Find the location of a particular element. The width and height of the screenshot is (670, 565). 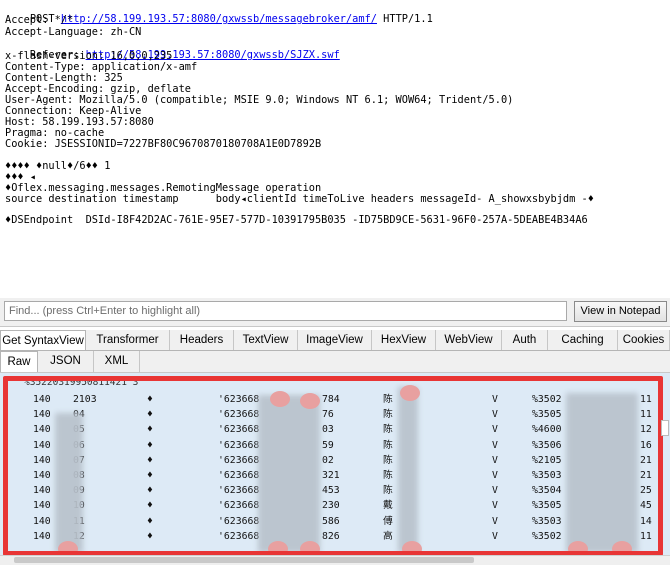

tab-auth: Auth is located at coordinates (525, 340).